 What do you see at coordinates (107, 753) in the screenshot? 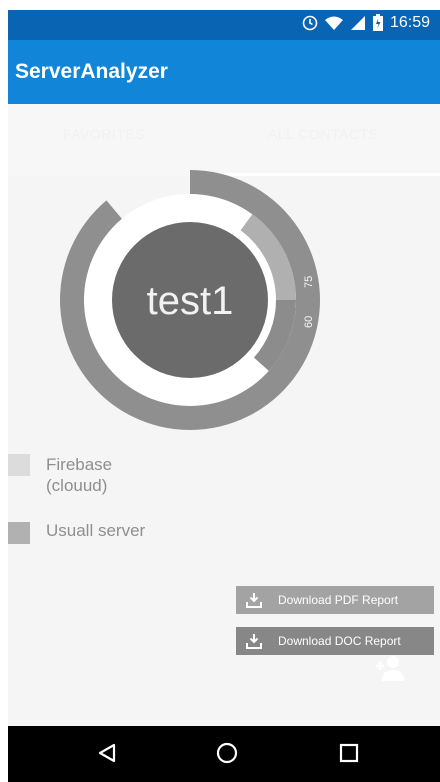
I see `back-triangle-icon` at bounding box center [107, 753].